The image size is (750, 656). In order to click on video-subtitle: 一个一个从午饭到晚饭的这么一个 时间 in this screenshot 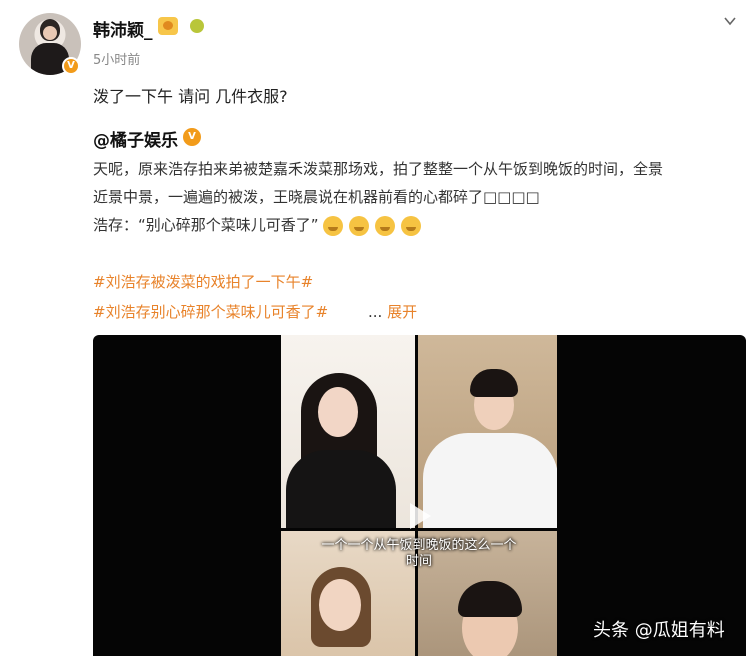, I will do `click(419, 554)`.